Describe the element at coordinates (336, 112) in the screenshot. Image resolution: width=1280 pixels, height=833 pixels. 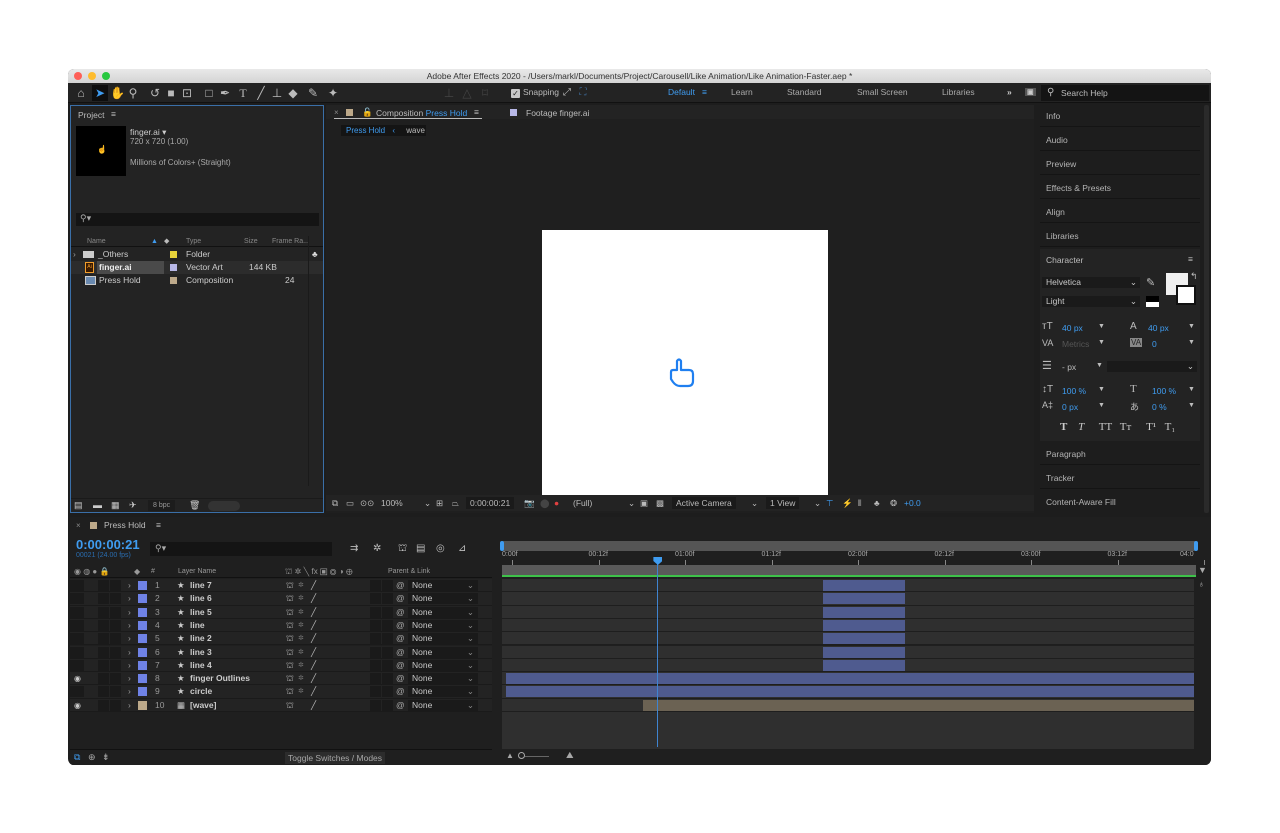
I see `close-tab-icon: ×` at that location.